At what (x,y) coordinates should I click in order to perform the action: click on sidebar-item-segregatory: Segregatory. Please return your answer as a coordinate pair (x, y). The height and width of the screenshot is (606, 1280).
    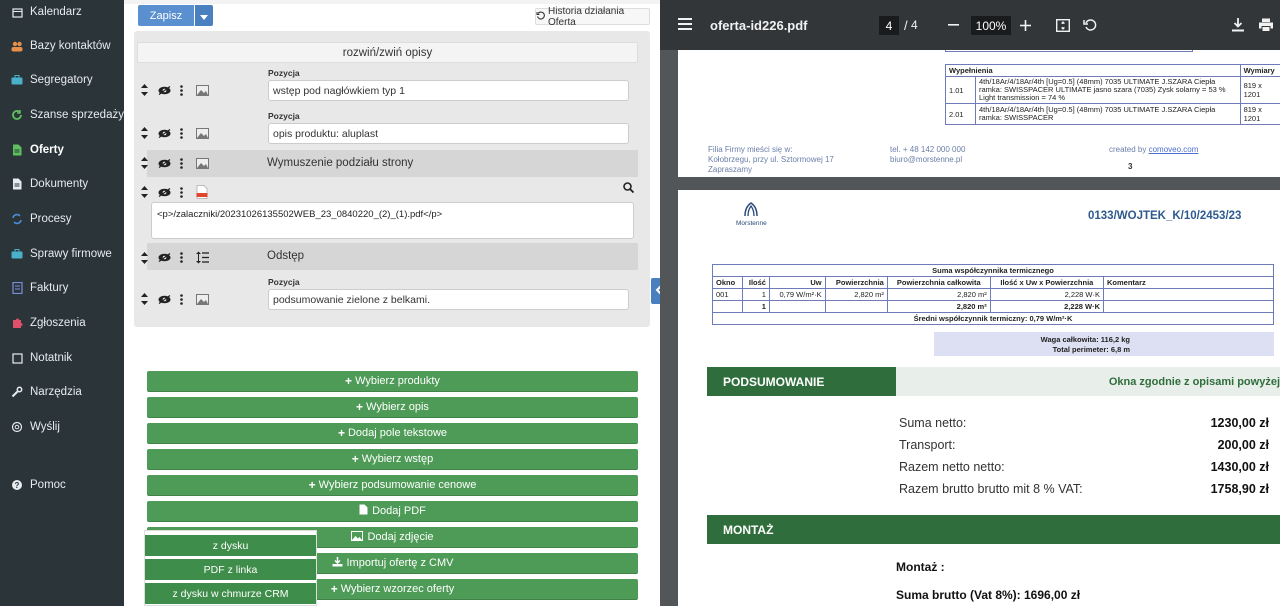
    Looking at the image, I should click on (62, 80).